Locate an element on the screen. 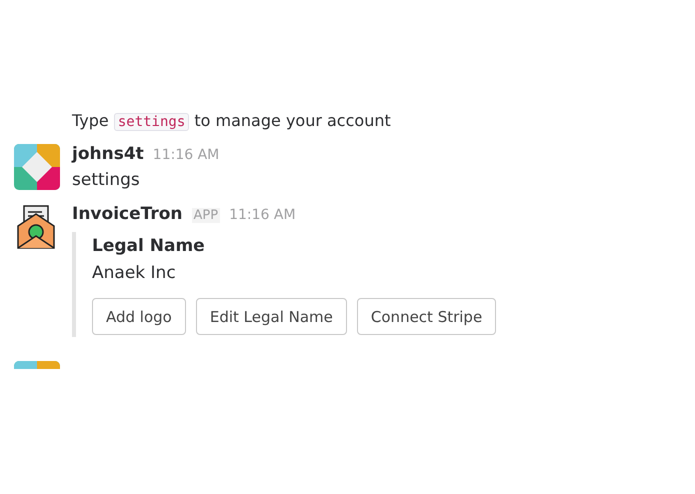  author-name: johns4t is located at coordinates (108, 154).